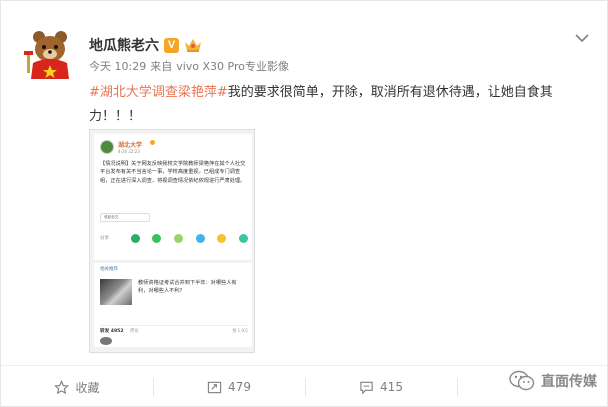 The height and width of the screenshot is (407, 608). What do you see at coordinates (135, 238) in the screenshot?
I see `wechat-icon` at bounding box center [135, 238].